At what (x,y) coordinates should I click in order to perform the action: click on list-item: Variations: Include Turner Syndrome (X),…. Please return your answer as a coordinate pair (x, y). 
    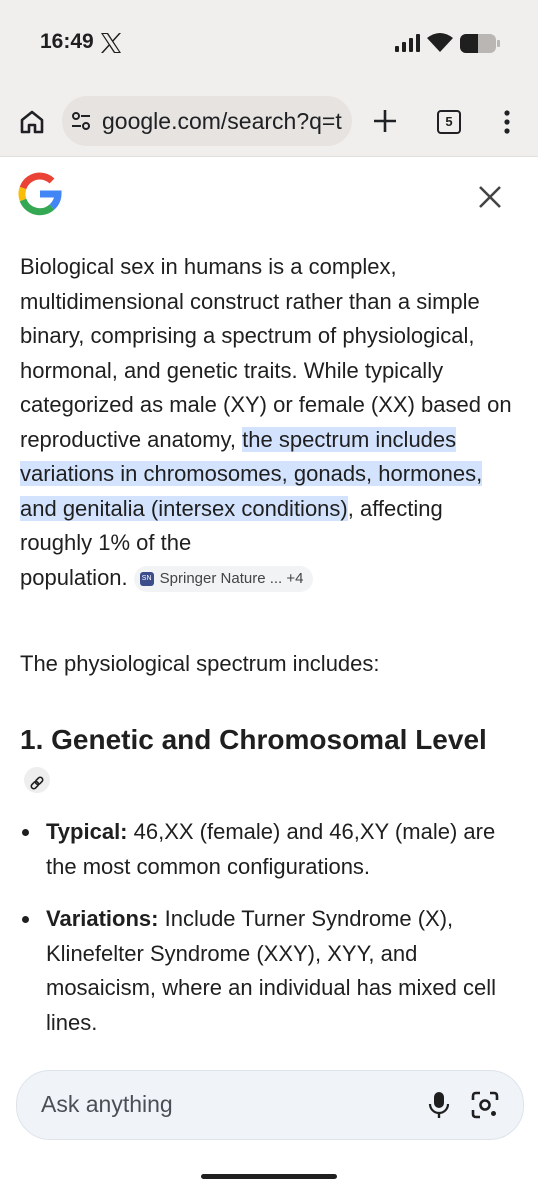
    Looking at the image, I should click on (270, 971).